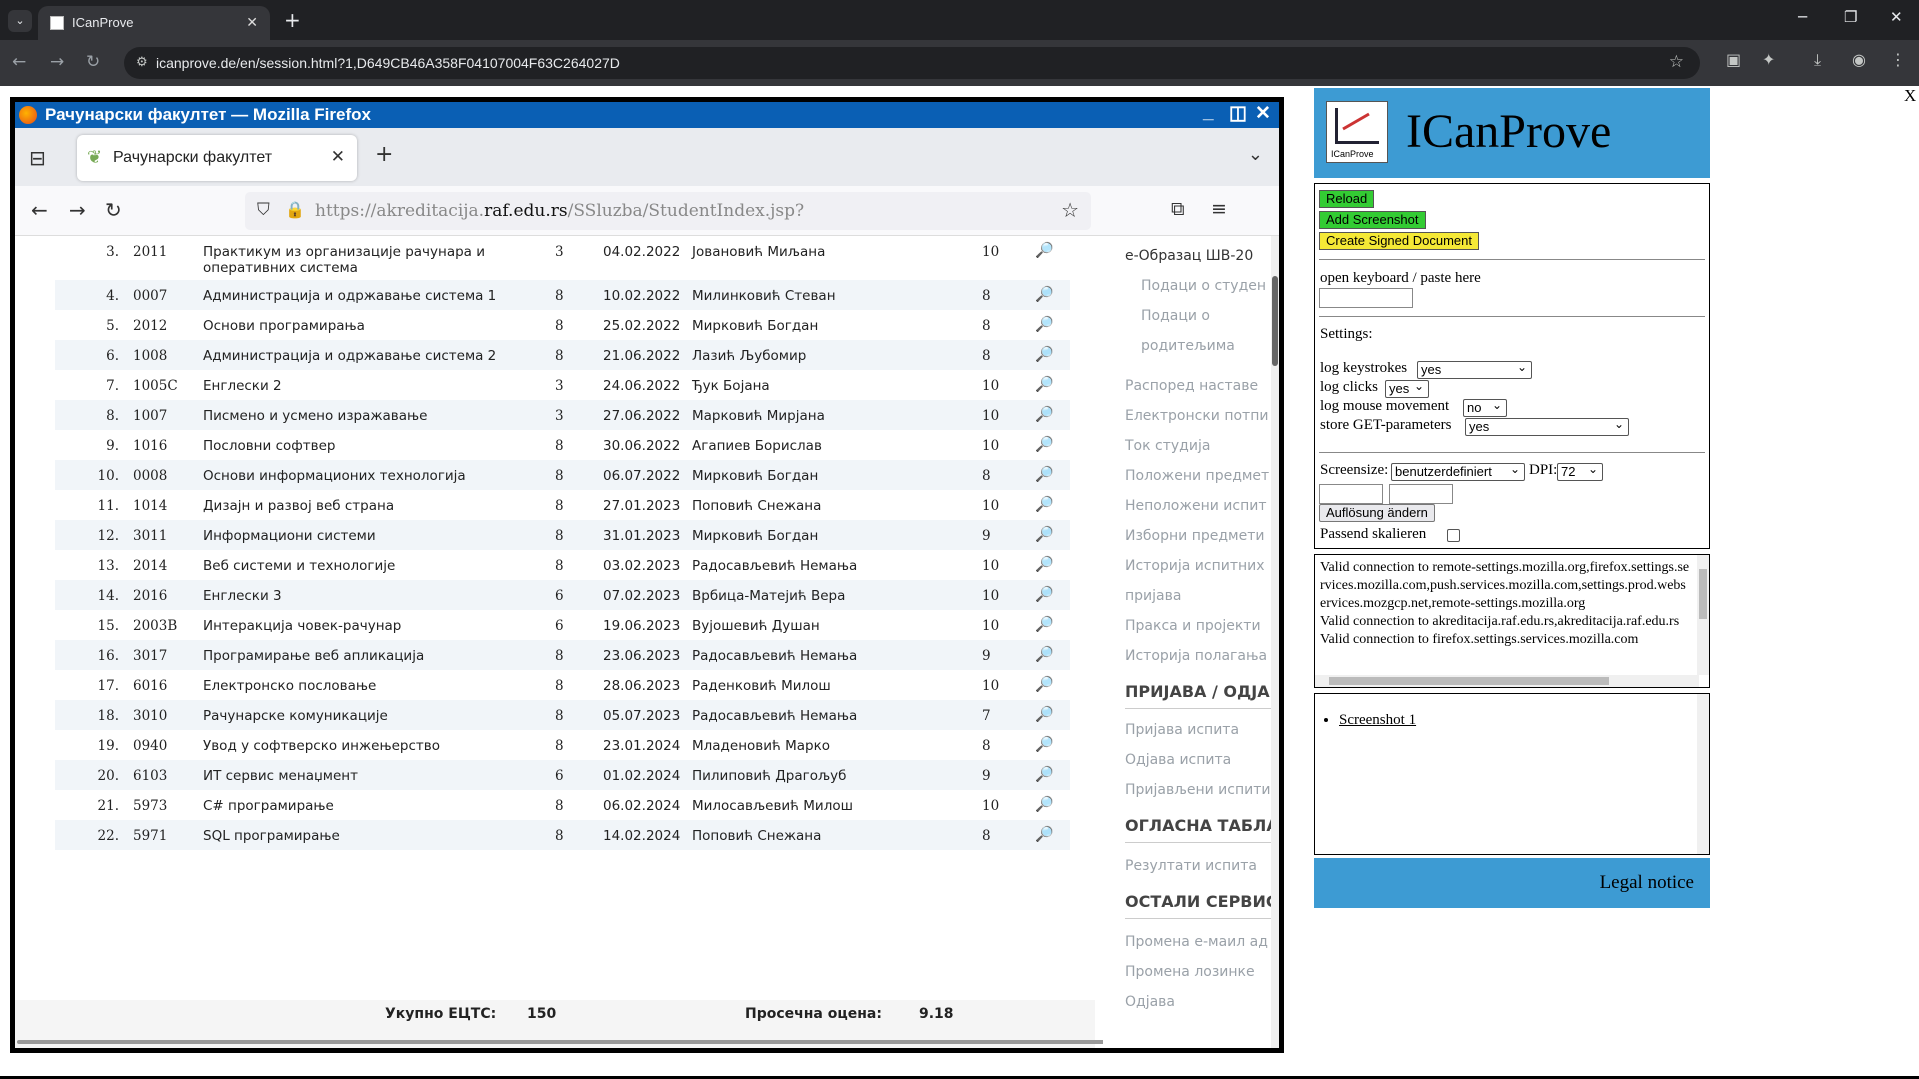 This screenshot has width=1919, height=1079. I want to click on sidebar-study-flow: Ток студија, so click(1167, 446).